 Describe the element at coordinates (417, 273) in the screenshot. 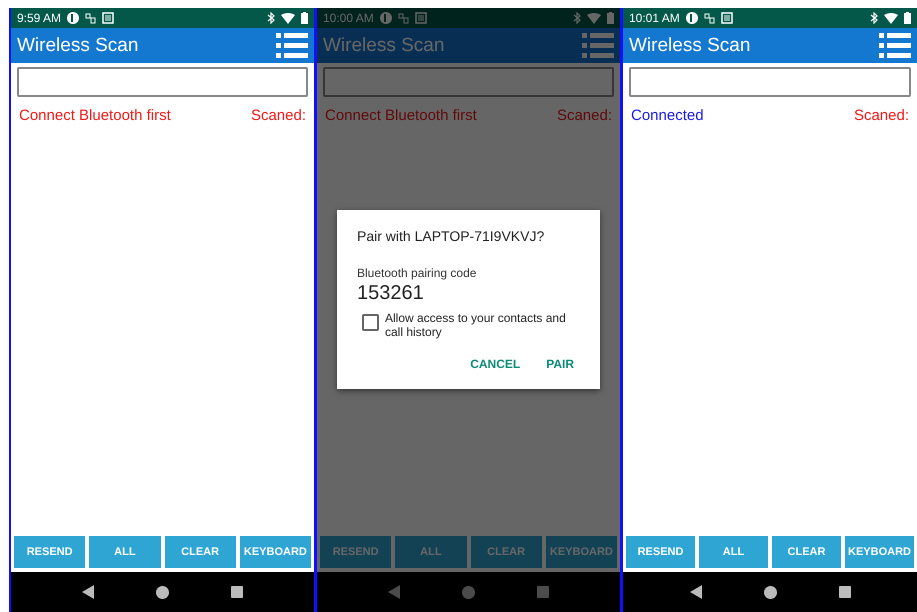

I see `pairing-code-label: Bluetooth pairing code` at that location.